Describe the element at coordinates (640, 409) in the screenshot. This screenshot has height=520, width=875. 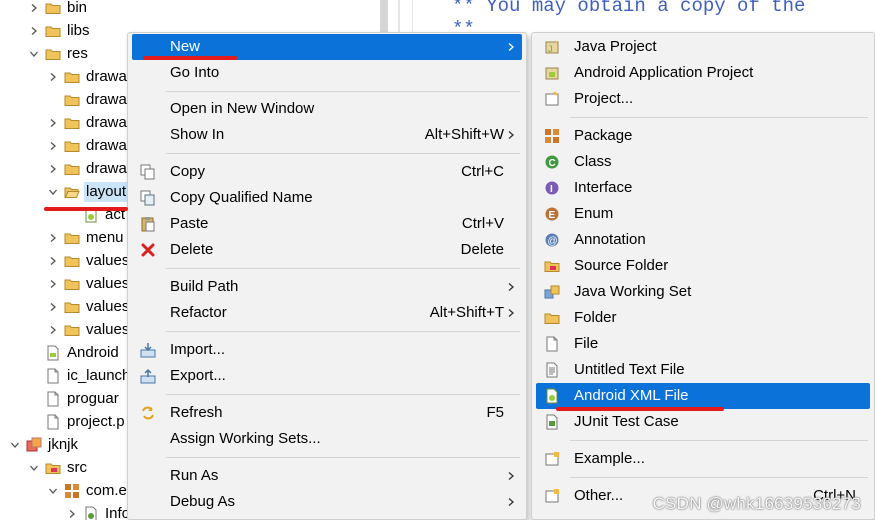
I see `annotation-underline-android-xml` at that location.